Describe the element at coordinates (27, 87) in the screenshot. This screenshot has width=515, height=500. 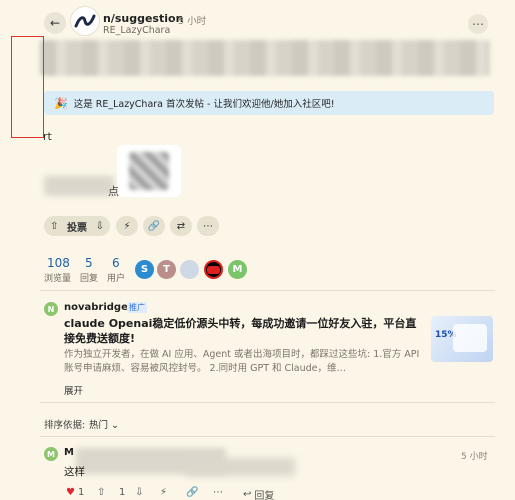
I see `highlight-box` at that location.